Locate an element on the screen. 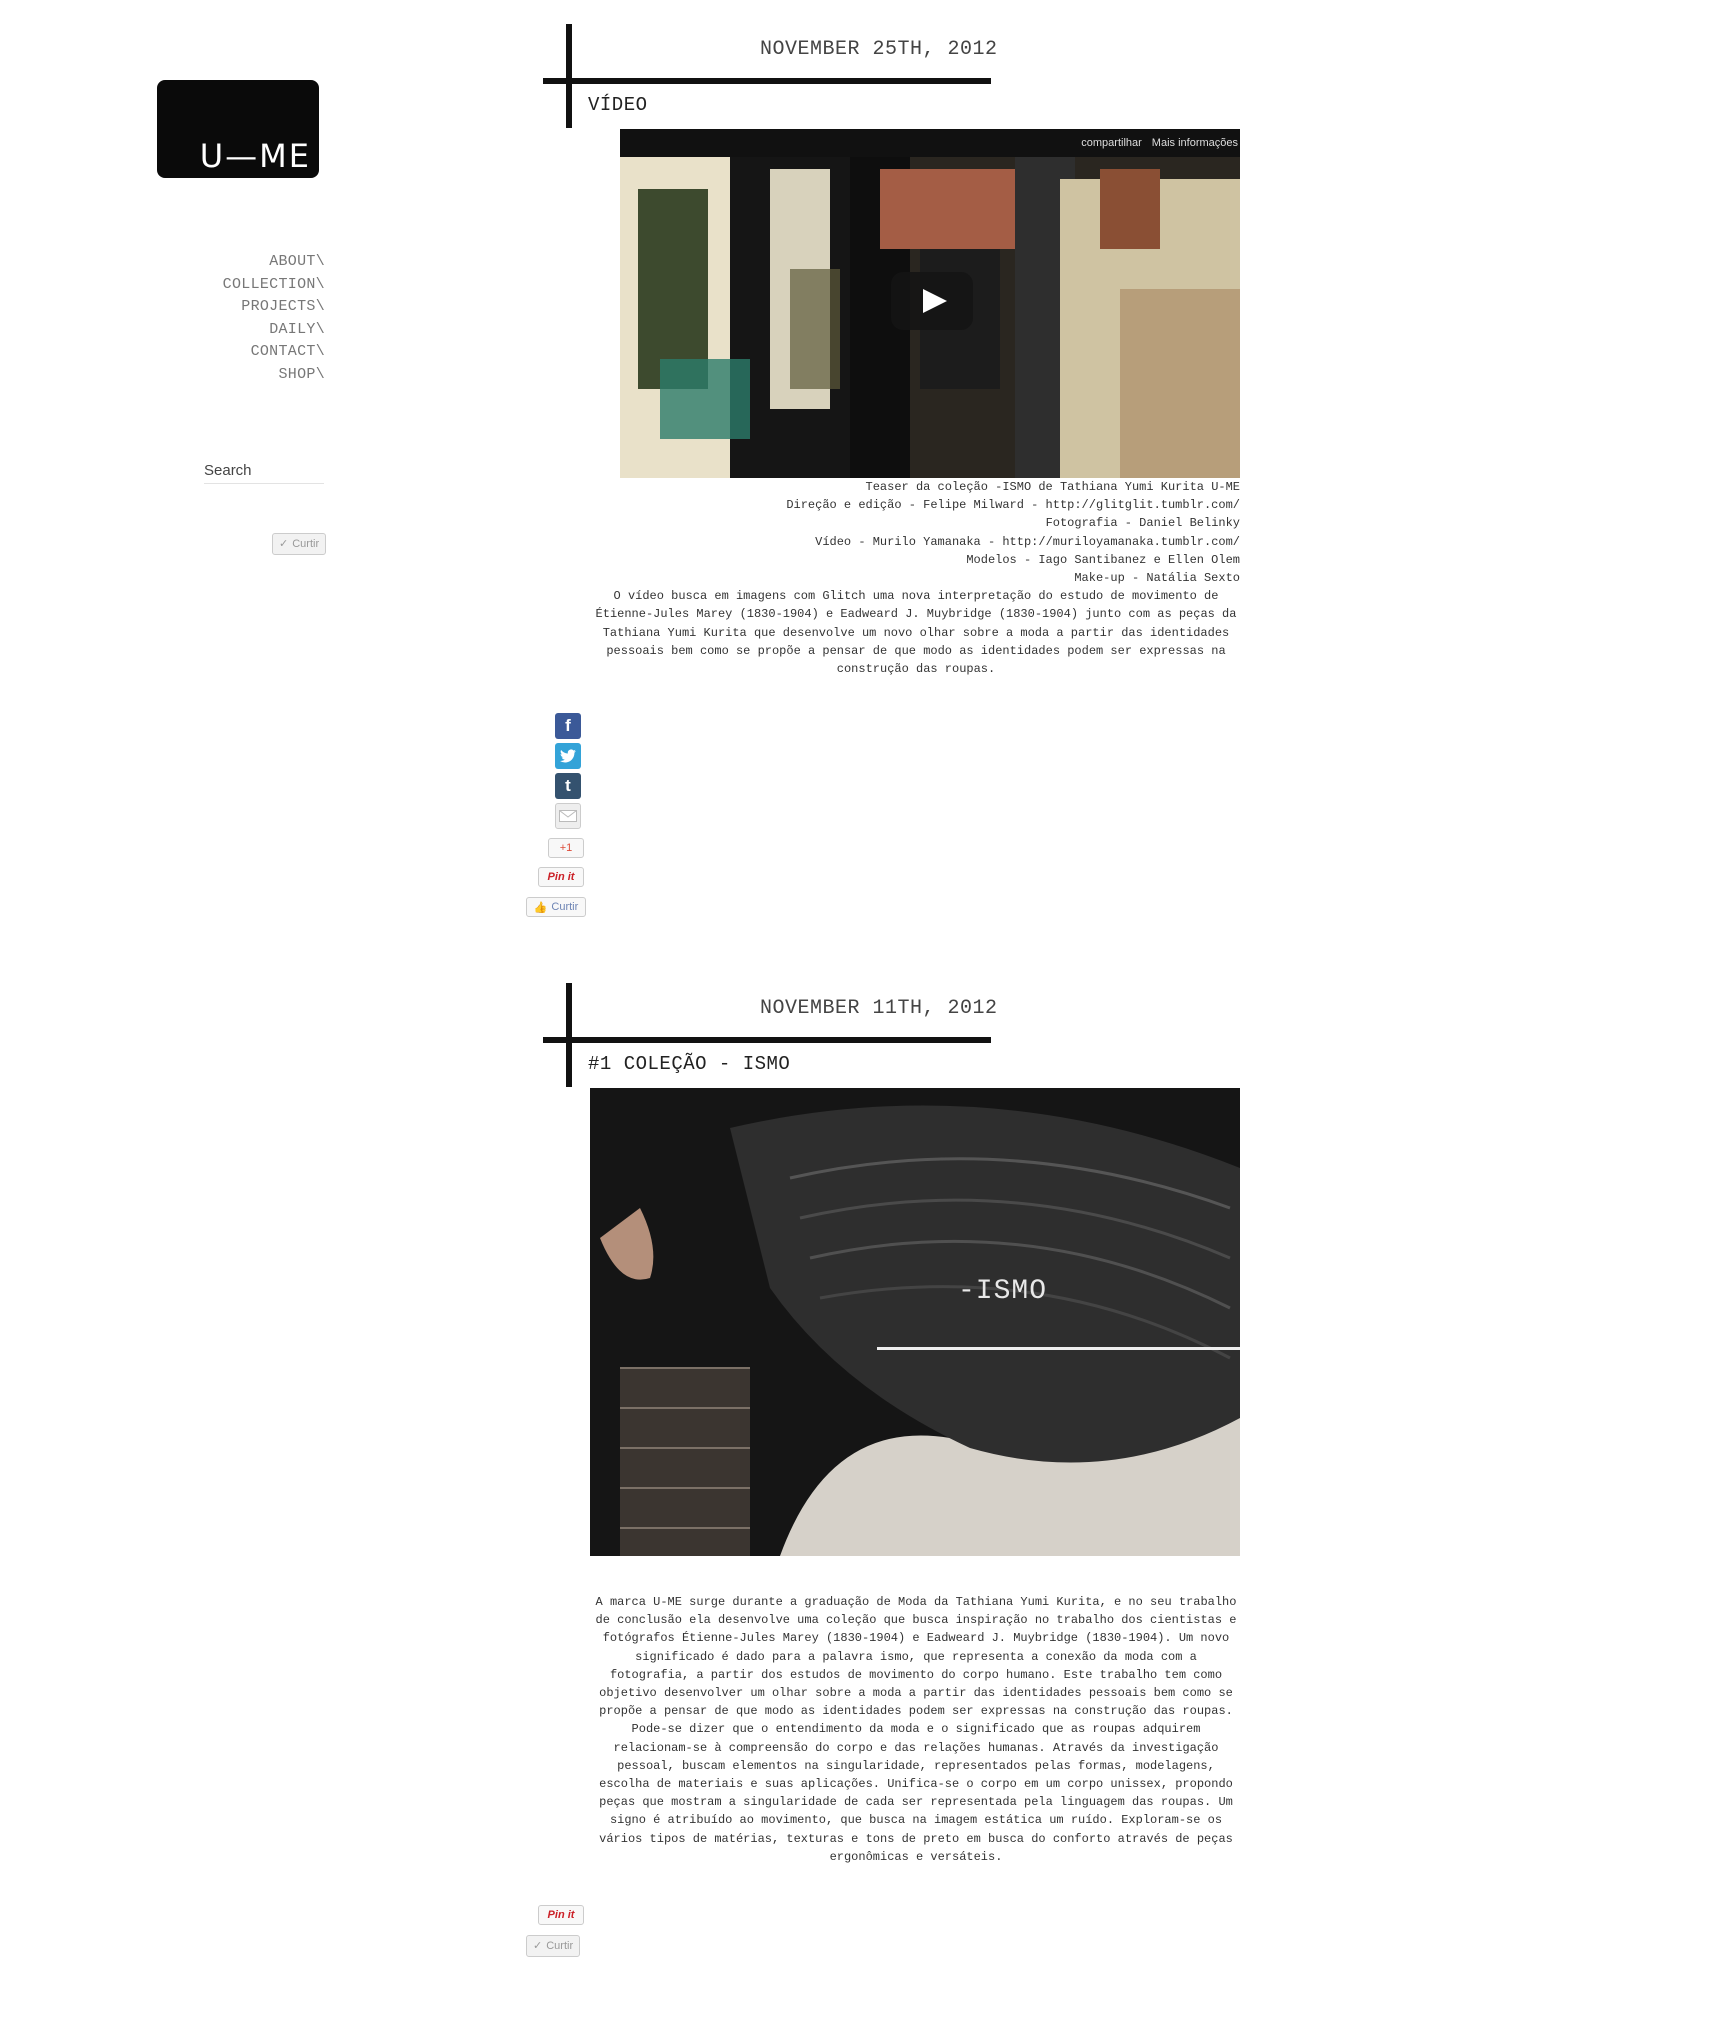 The width and height of the screenshot is (1730, 2027). video-player: compartilhar Mais informações is located at coordinates (930, 303).